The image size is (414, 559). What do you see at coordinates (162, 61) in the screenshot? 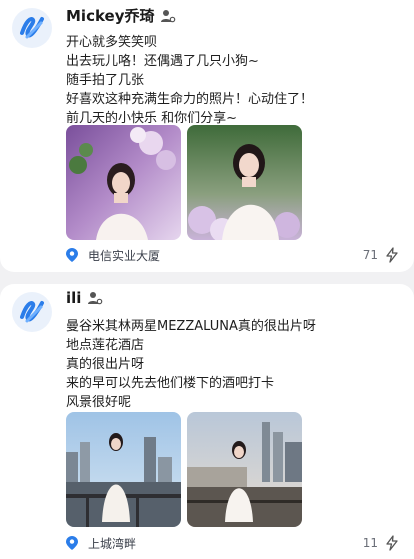
I see `post-line: 出去玩儿咯！还偶遇了几只小狗~` at bounding box center [162, 61].